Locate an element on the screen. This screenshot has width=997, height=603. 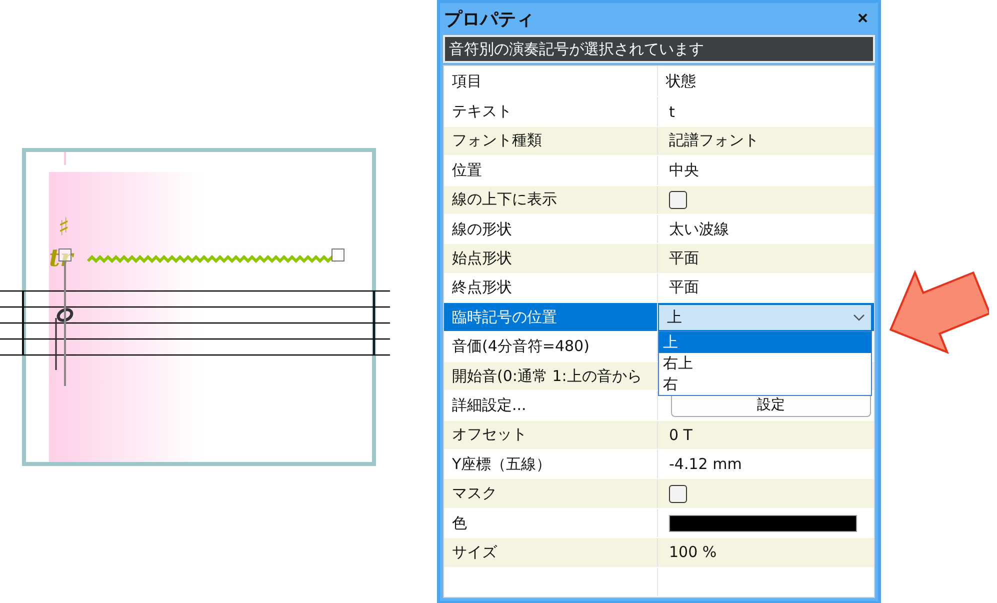
property-row: Y座標（五線） -4.12 mm is located at coordinates (659, 465).